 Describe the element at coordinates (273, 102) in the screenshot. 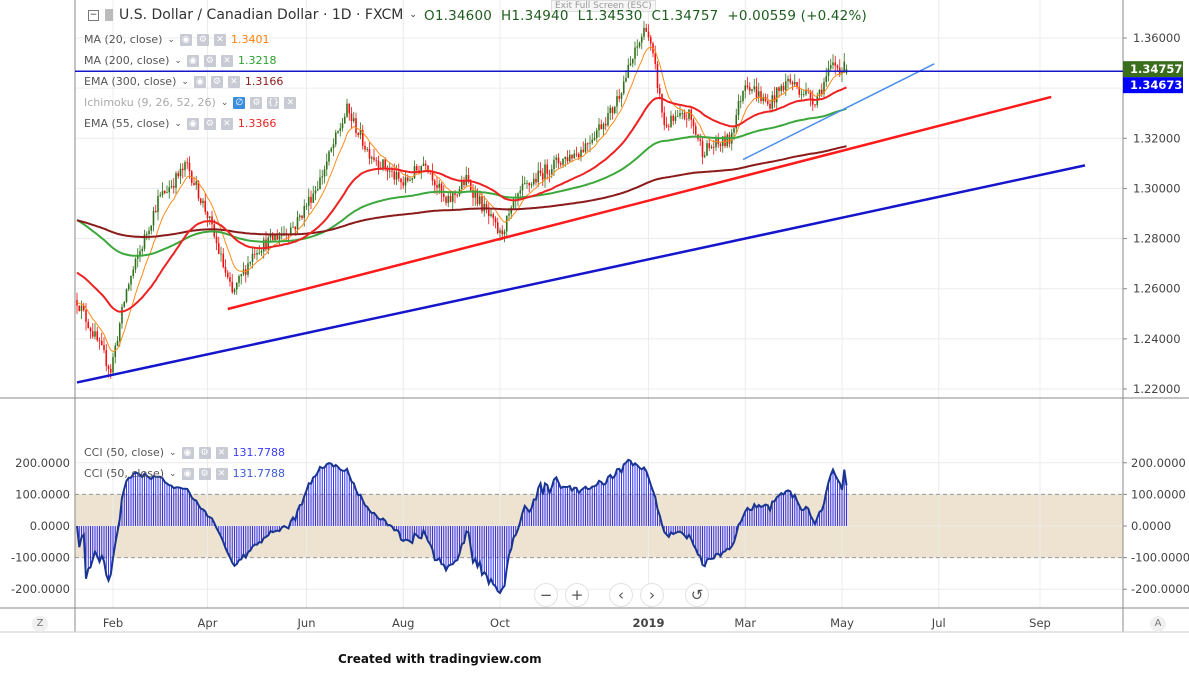

I see `source-code-icon: {}` at that location.